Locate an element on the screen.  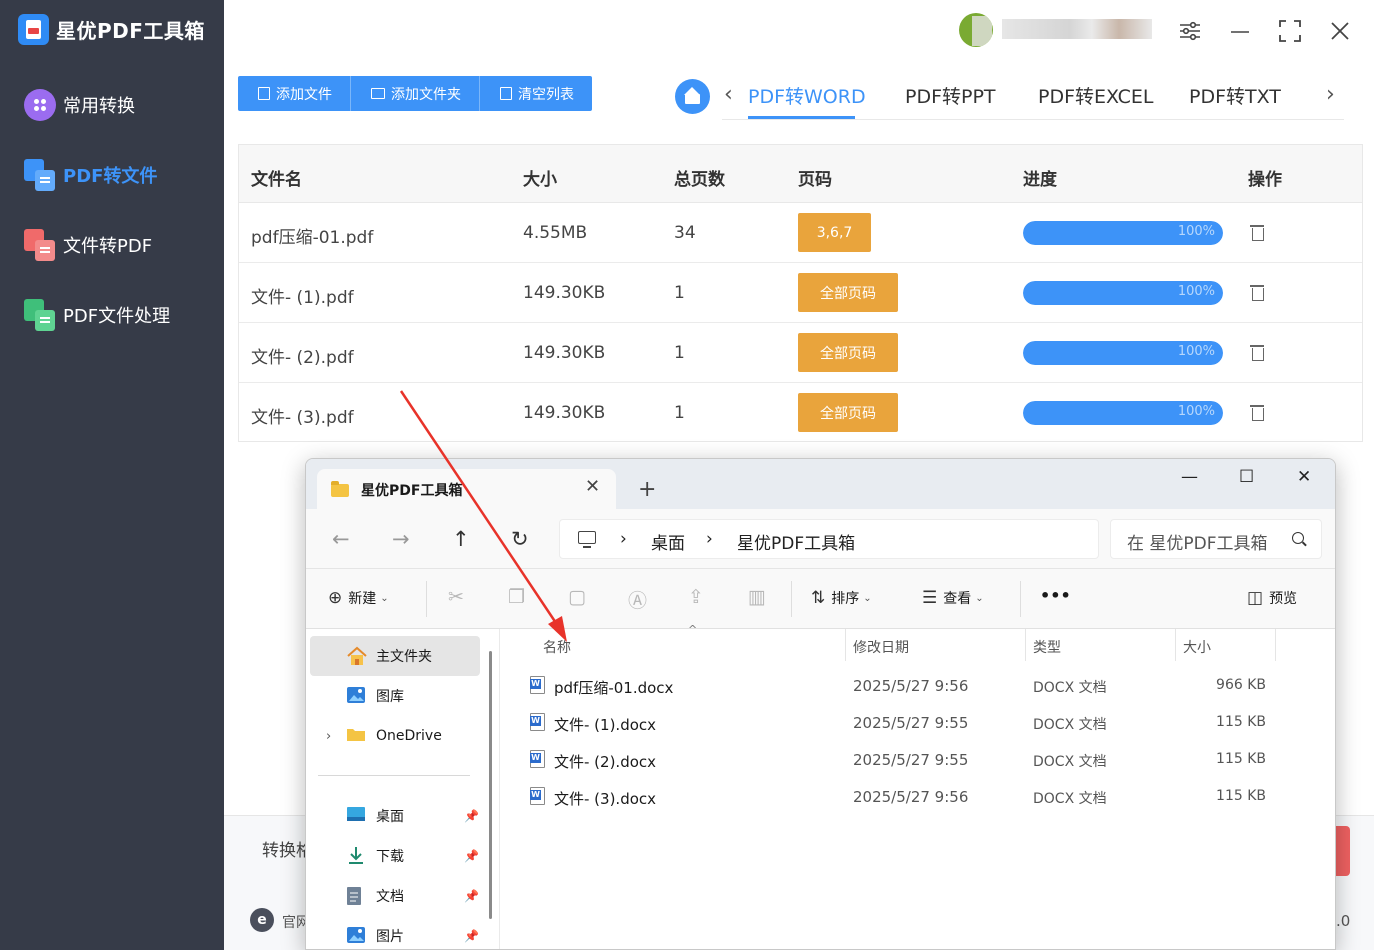
file-name: 文件- (2).docx is located at coordinates (605, 762).